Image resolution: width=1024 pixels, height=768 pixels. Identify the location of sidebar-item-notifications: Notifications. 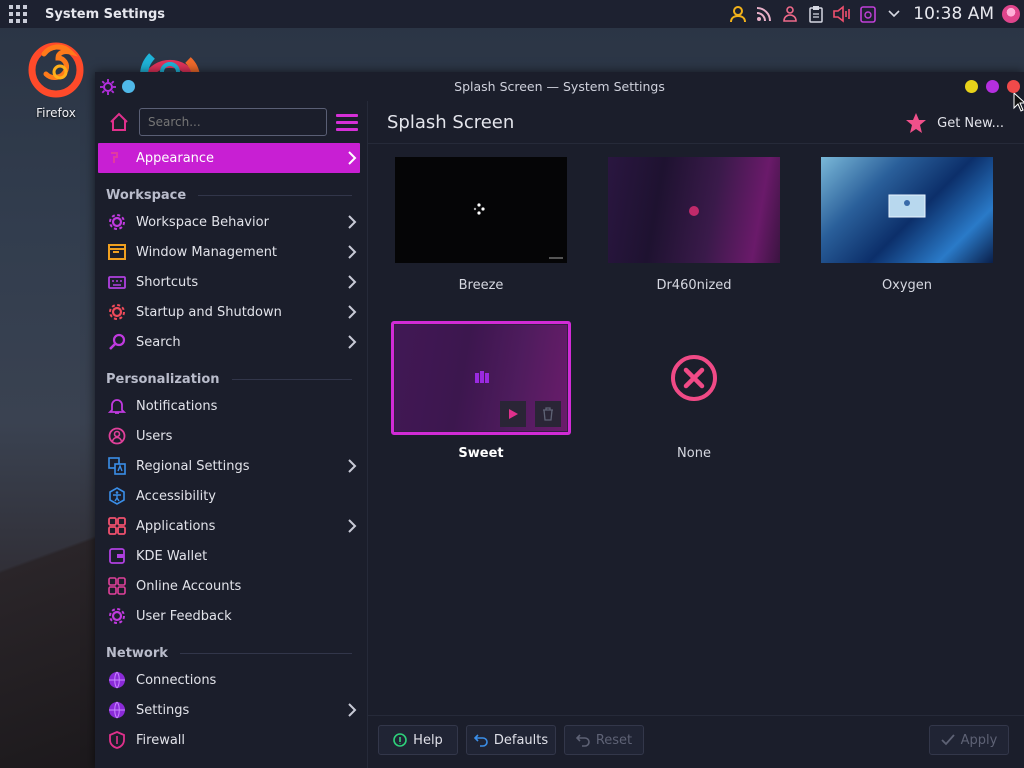
(231, 406).